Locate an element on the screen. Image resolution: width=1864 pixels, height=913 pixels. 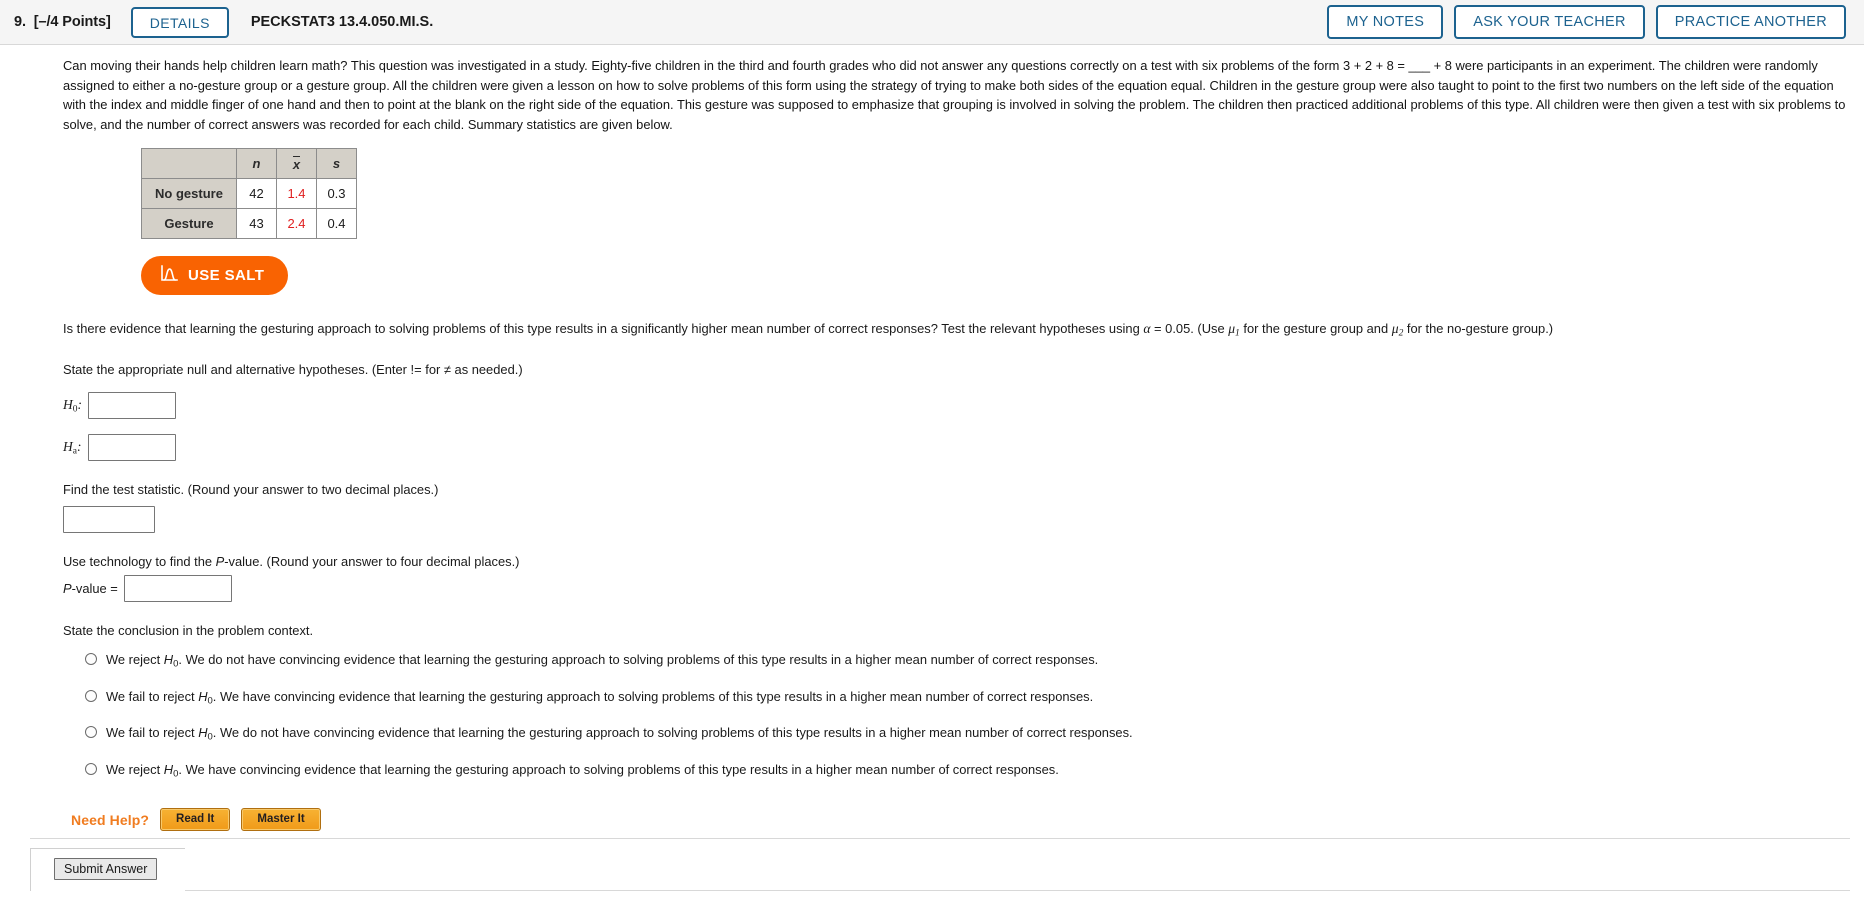
cell-no-gesture-s: 0.3 is located at coordinates (336, 194).